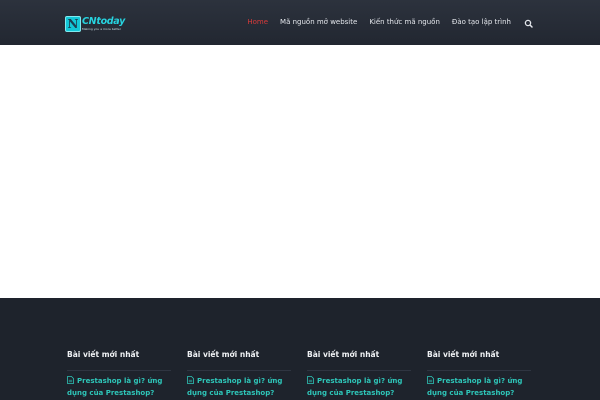  Describe the element at coordinates (481, 22) in the screenshot. I see `nav-item-programming-training: Đào tạo lập trình` at that location.